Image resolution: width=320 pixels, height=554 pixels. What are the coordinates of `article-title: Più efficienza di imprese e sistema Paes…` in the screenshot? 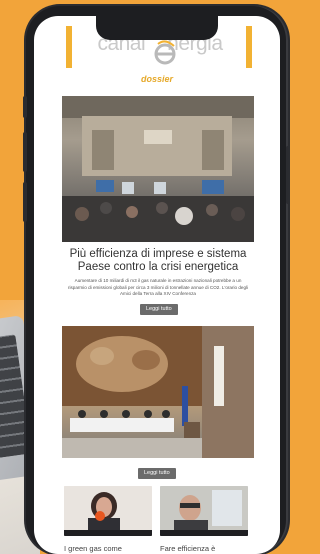 It's located at (158, 261).